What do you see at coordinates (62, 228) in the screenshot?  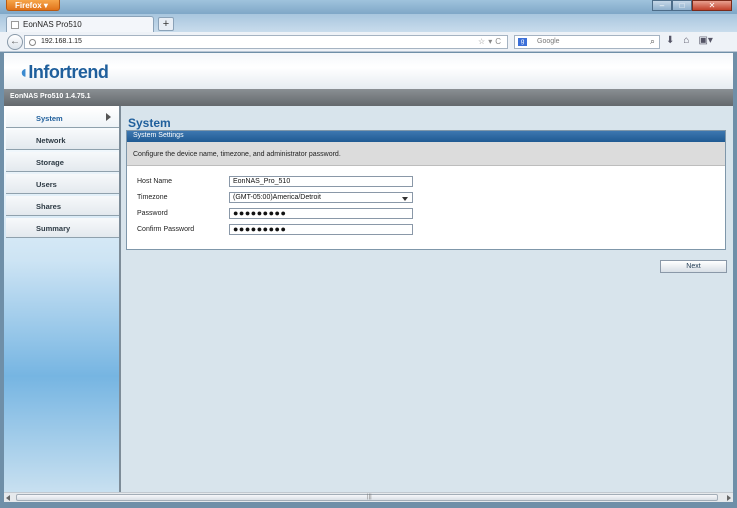 I see `sidebar-item-summary: Summary` at bounding box center [62, 228].